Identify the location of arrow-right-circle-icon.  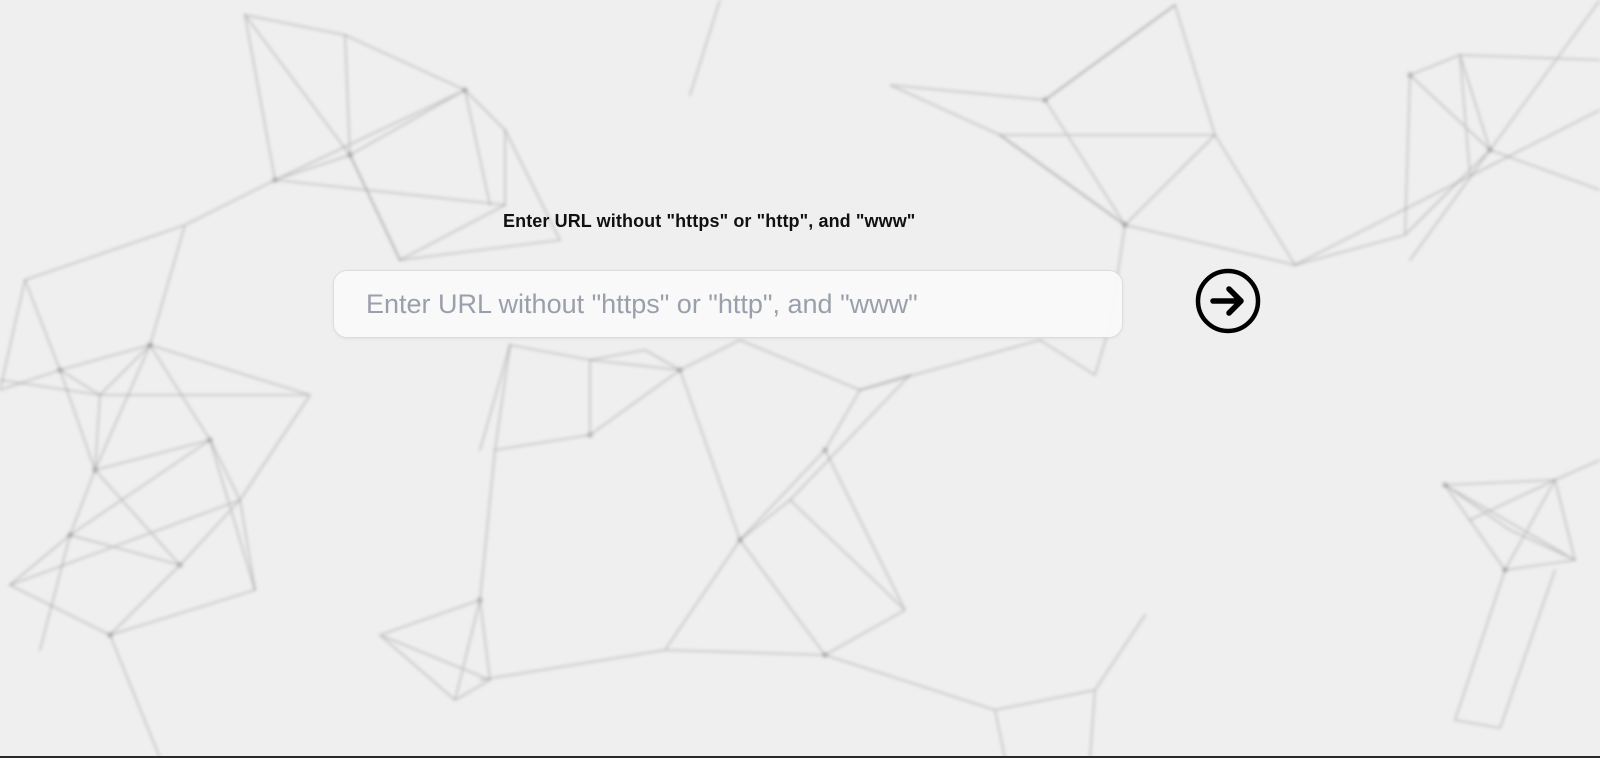
(1228, 301).